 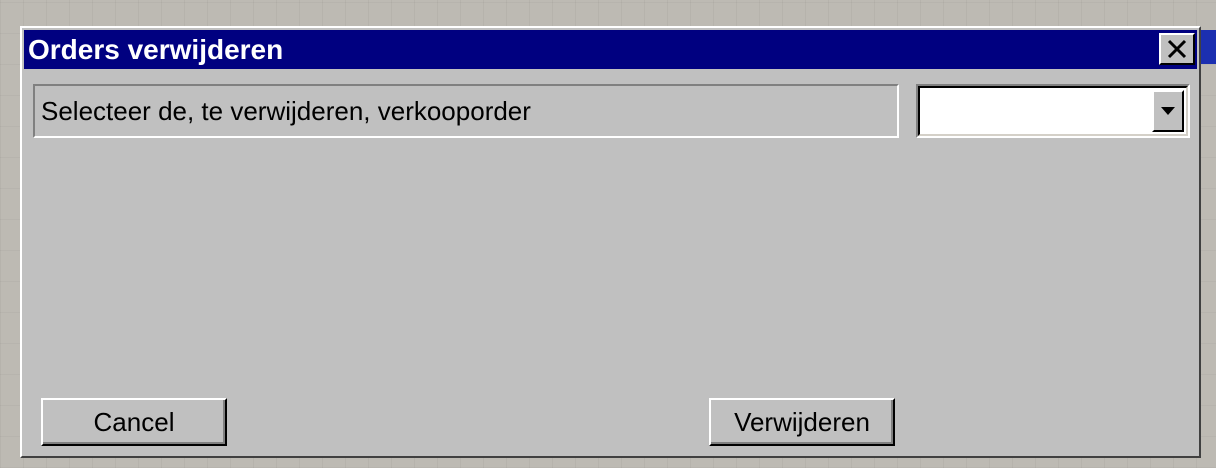 I want to click on cancel-button: Cancel, so click(x=134, y=422).